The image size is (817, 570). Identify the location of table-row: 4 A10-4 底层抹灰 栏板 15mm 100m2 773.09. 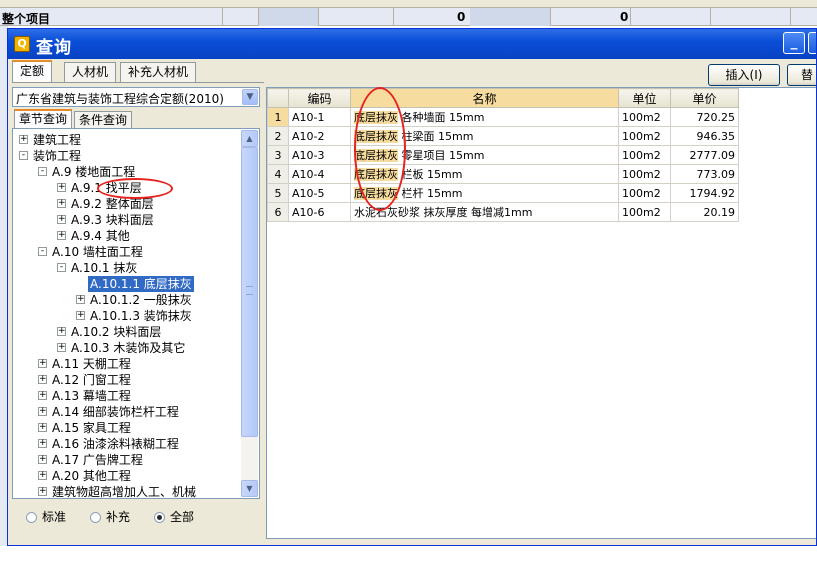
(503, 174).